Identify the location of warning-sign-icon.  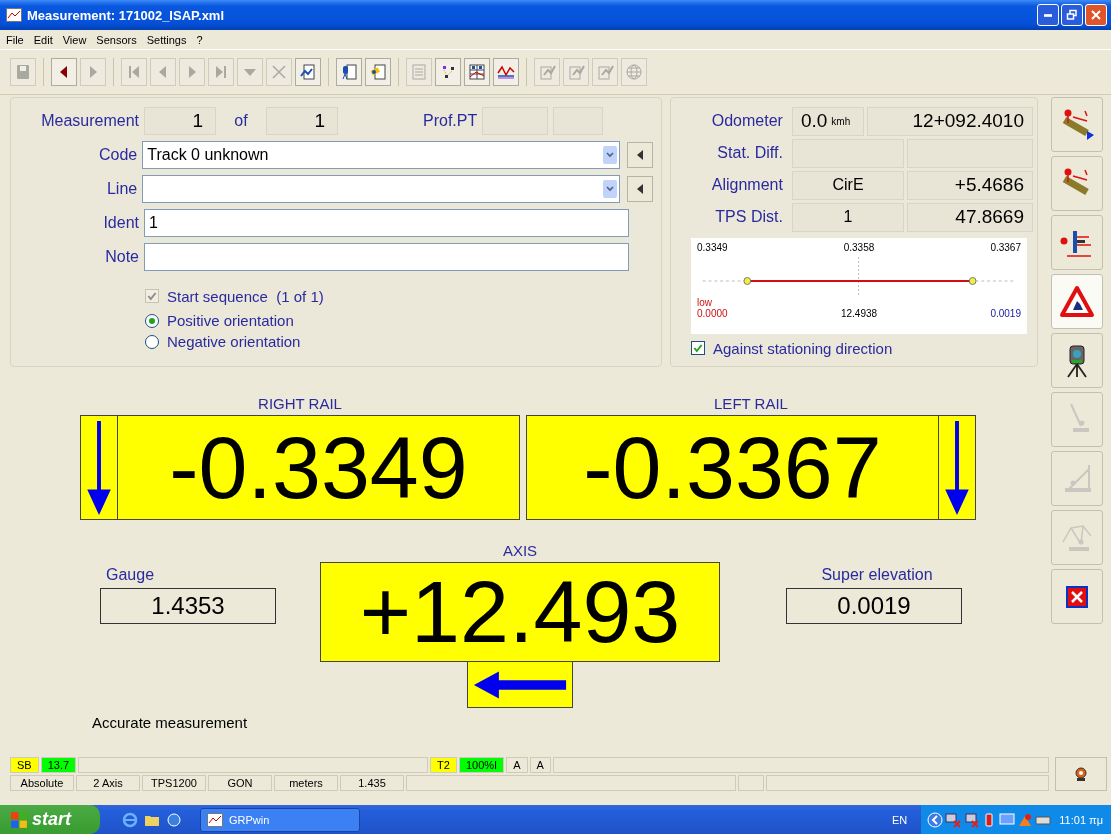
(1077, 301).